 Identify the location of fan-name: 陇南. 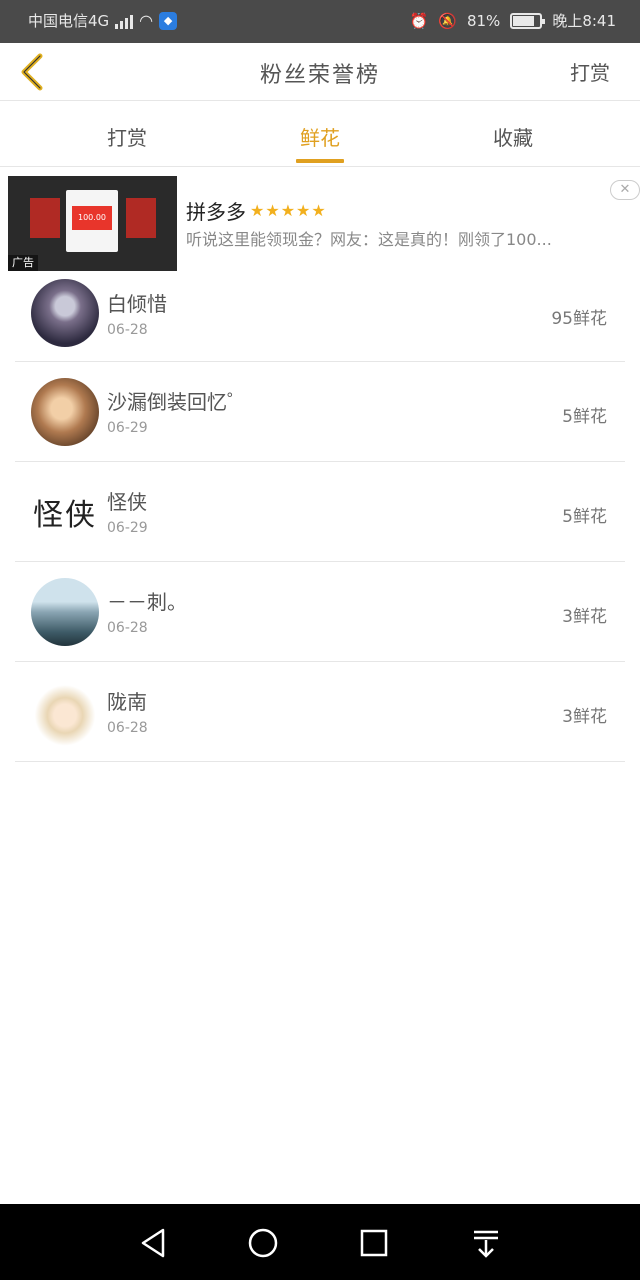
(127, 702).